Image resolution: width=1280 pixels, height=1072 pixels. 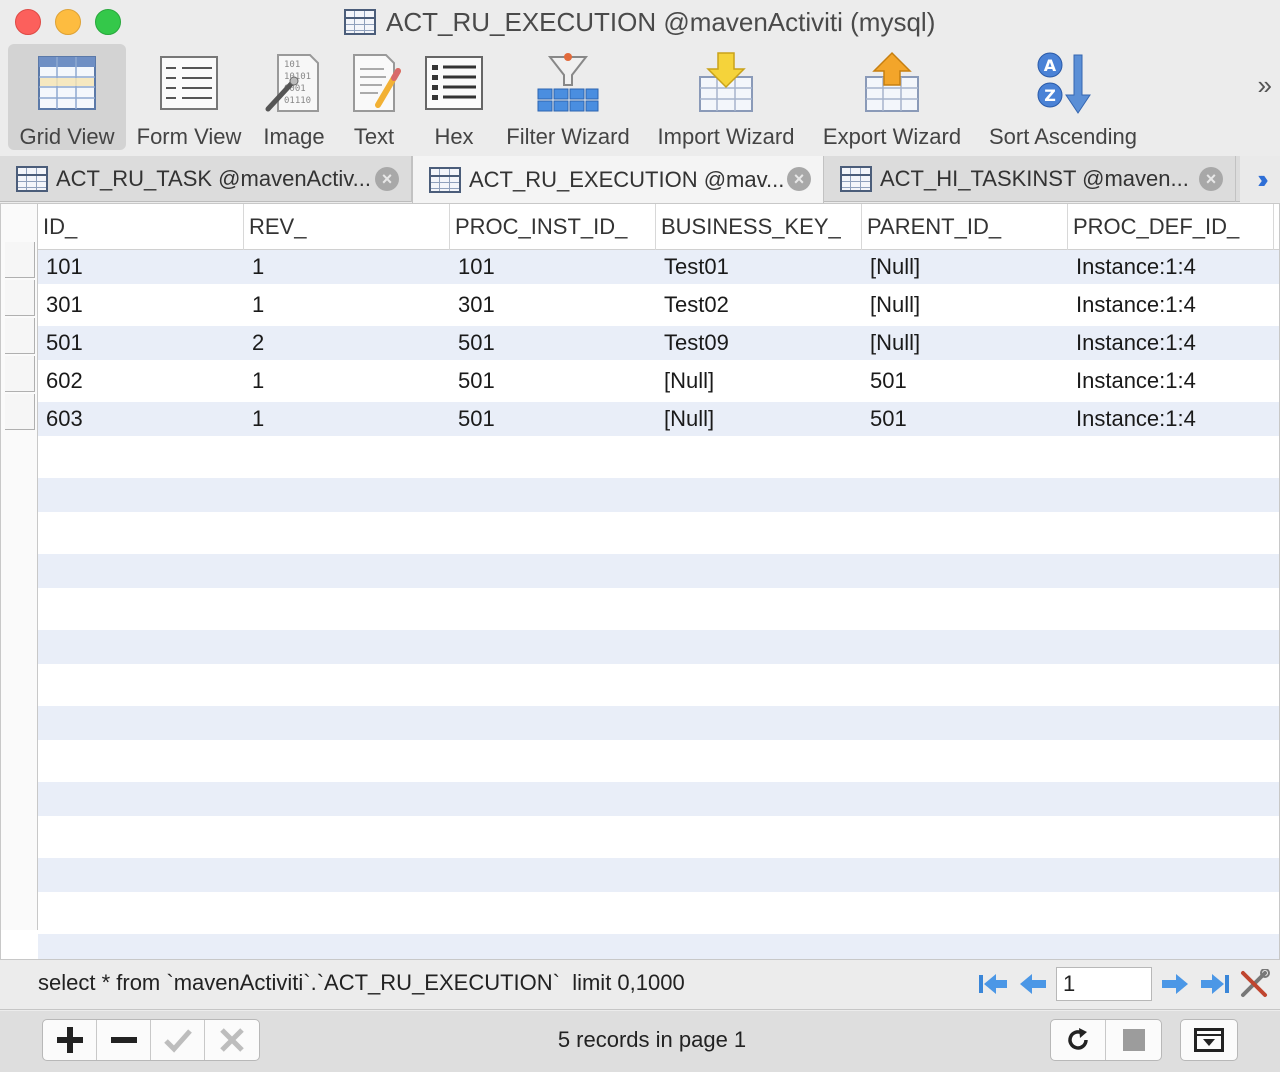 I want to click on image-button: 101 10101 0001 01110 Image, so click(x=294, y=97).